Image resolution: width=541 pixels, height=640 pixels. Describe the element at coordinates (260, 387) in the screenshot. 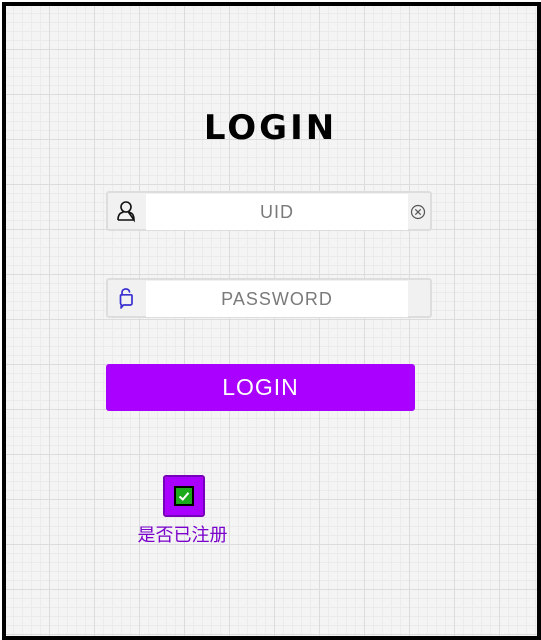

I see `login-button: LOGIN` at that location.